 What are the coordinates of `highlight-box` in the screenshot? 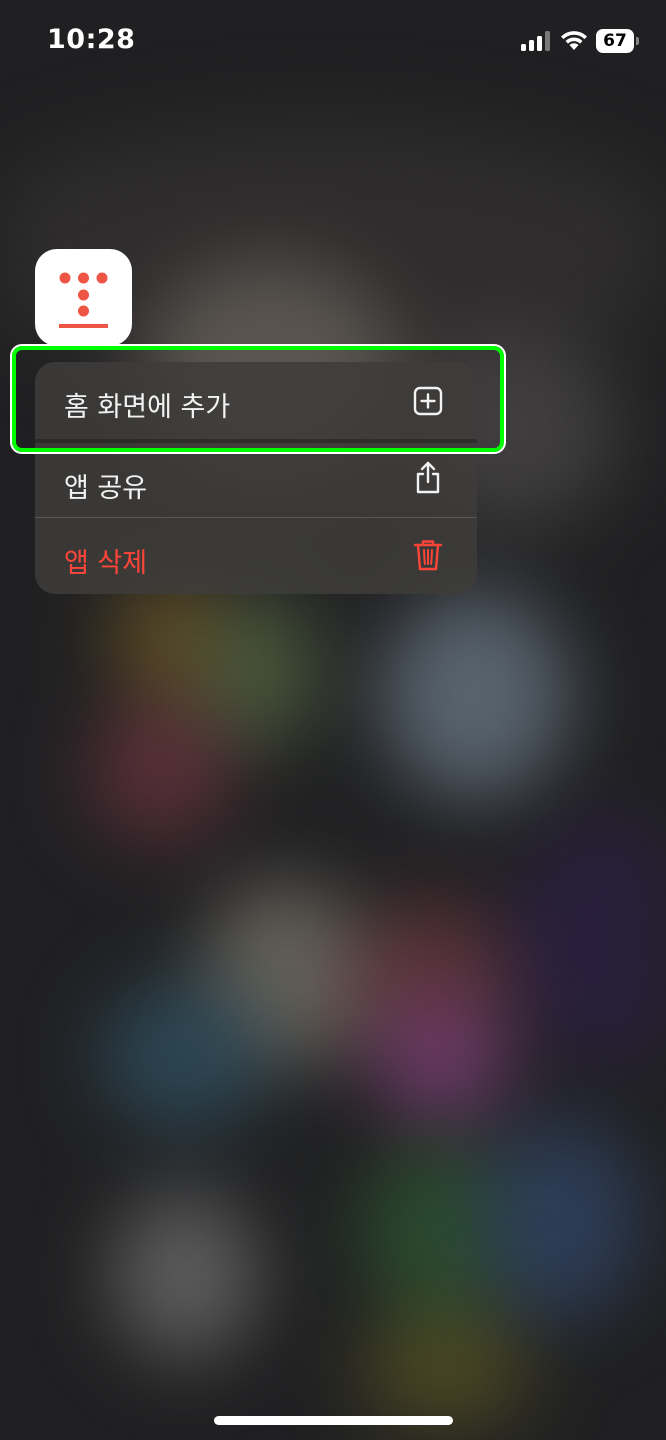 It's located at (258, 399).